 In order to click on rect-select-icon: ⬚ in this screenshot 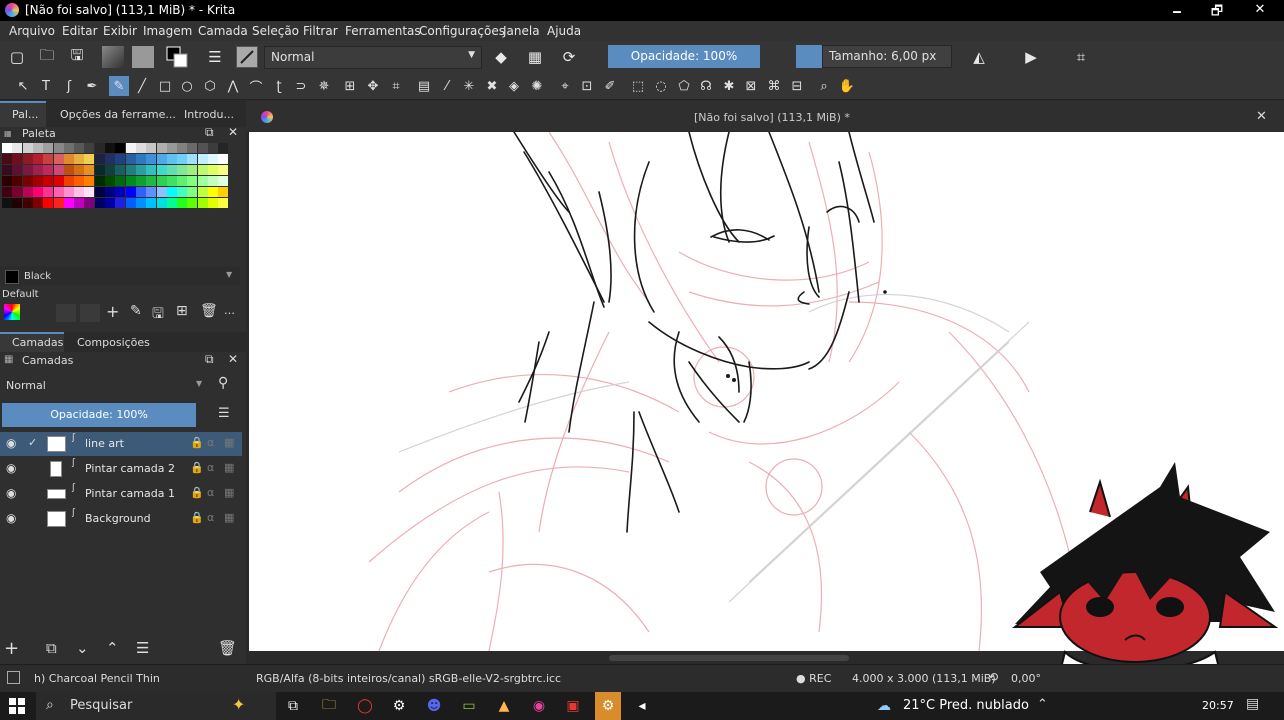, I will do `click(638, 86)`.